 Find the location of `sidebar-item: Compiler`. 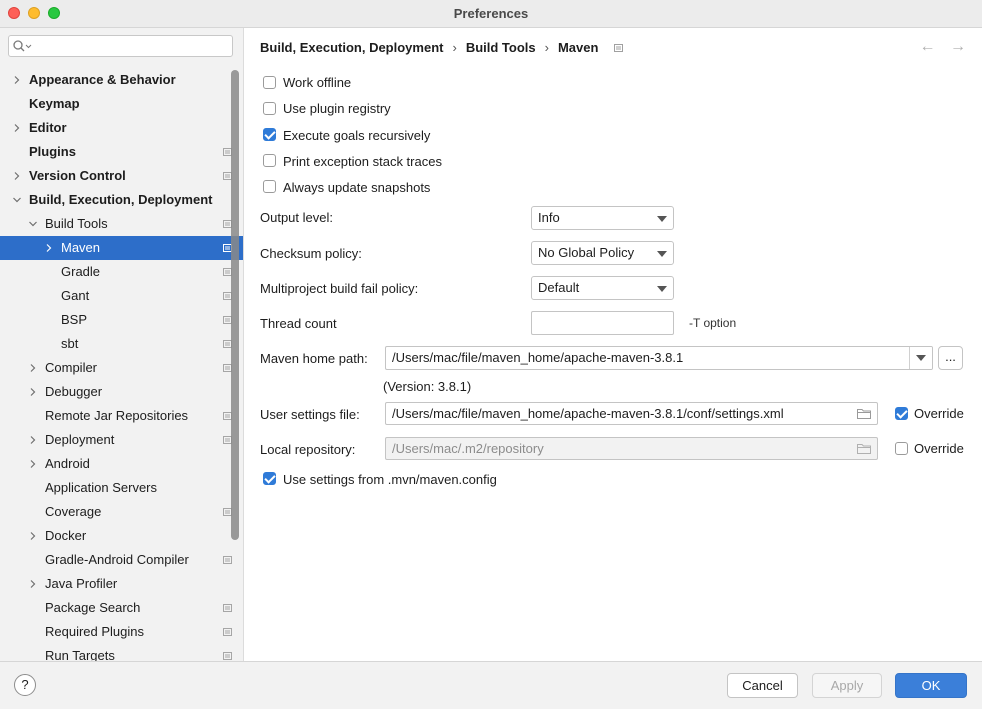

sidebar-item: Compiler is located at coordinates (121, 368).